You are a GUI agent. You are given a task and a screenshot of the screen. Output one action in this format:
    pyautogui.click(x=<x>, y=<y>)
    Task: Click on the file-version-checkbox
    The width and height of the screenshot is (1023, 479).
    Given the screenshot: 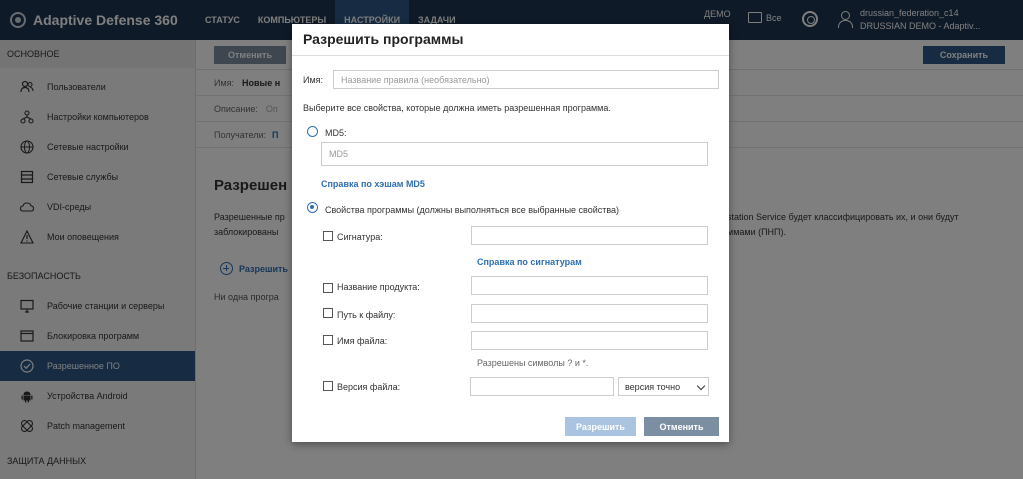 What is the action you would take?
    pyautogui.click(x=328, y=386)
    